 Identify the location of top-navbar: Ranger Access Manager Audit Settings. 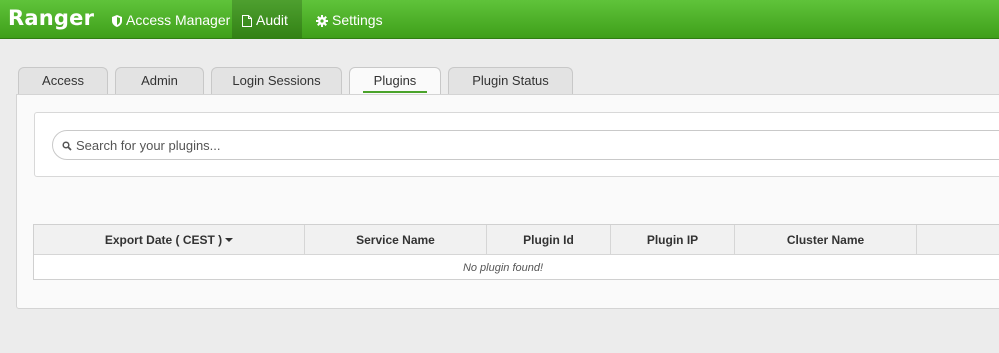
(499, 19).